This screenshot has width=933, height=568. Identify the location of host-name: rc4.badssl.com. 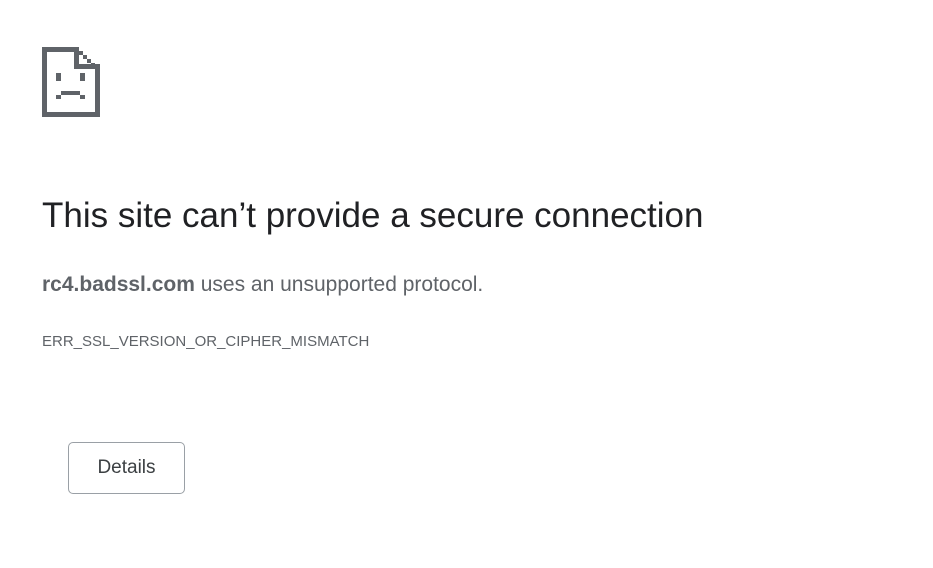
(118, 284).